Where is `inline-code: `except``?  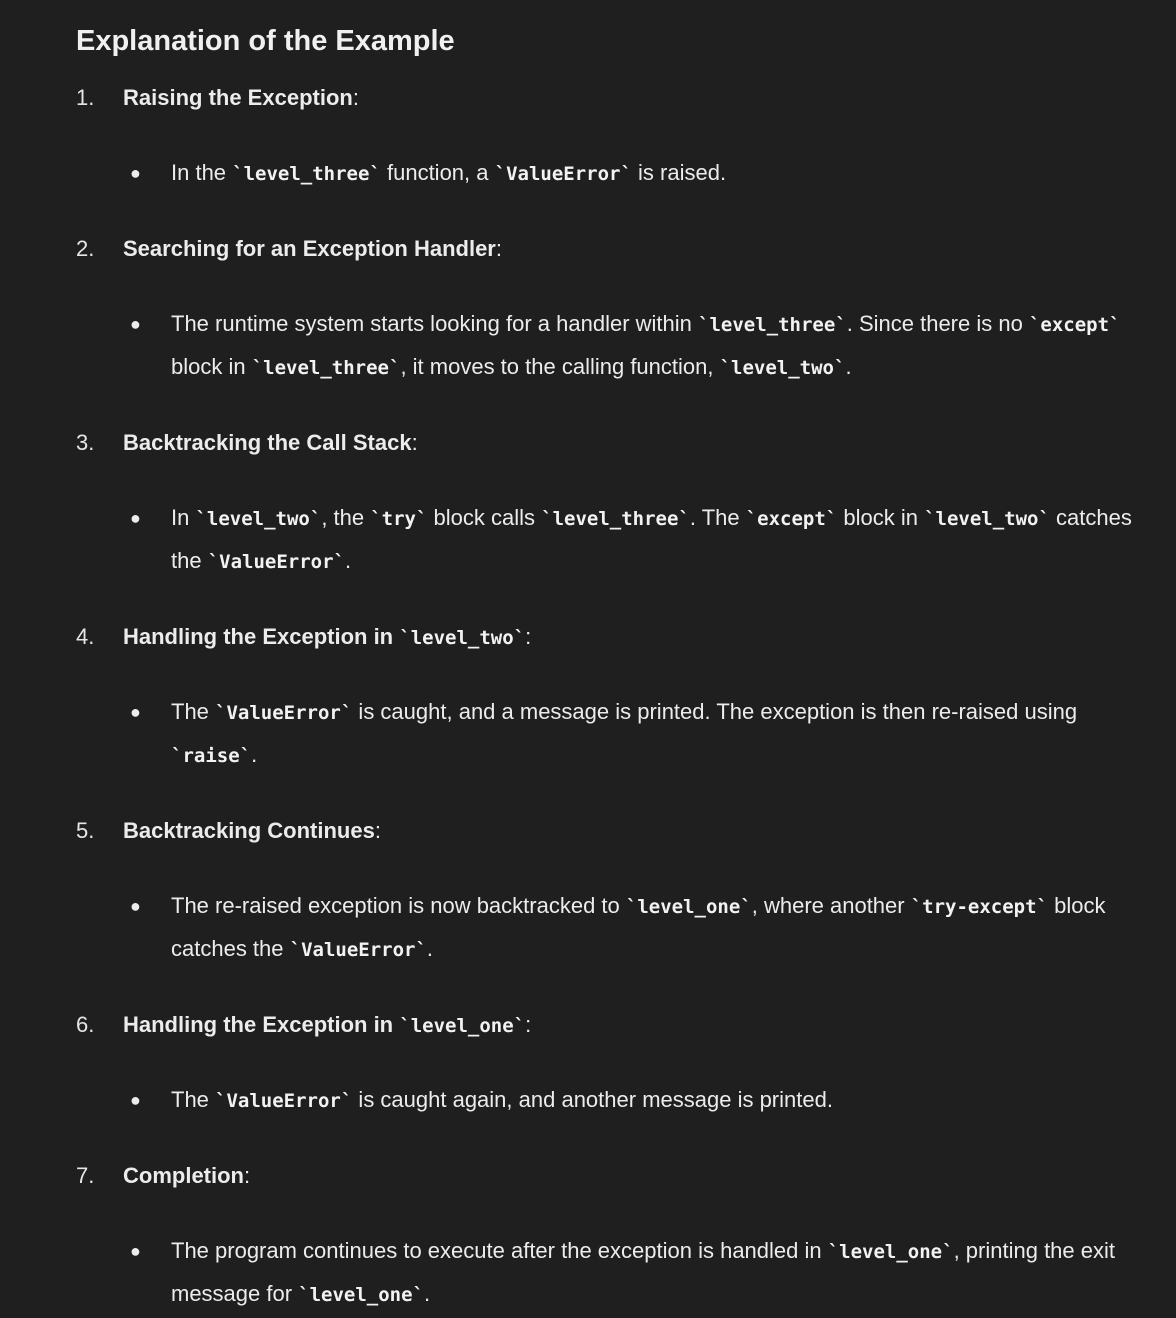
inline-code: `except` is located at coordinates (791, 519).